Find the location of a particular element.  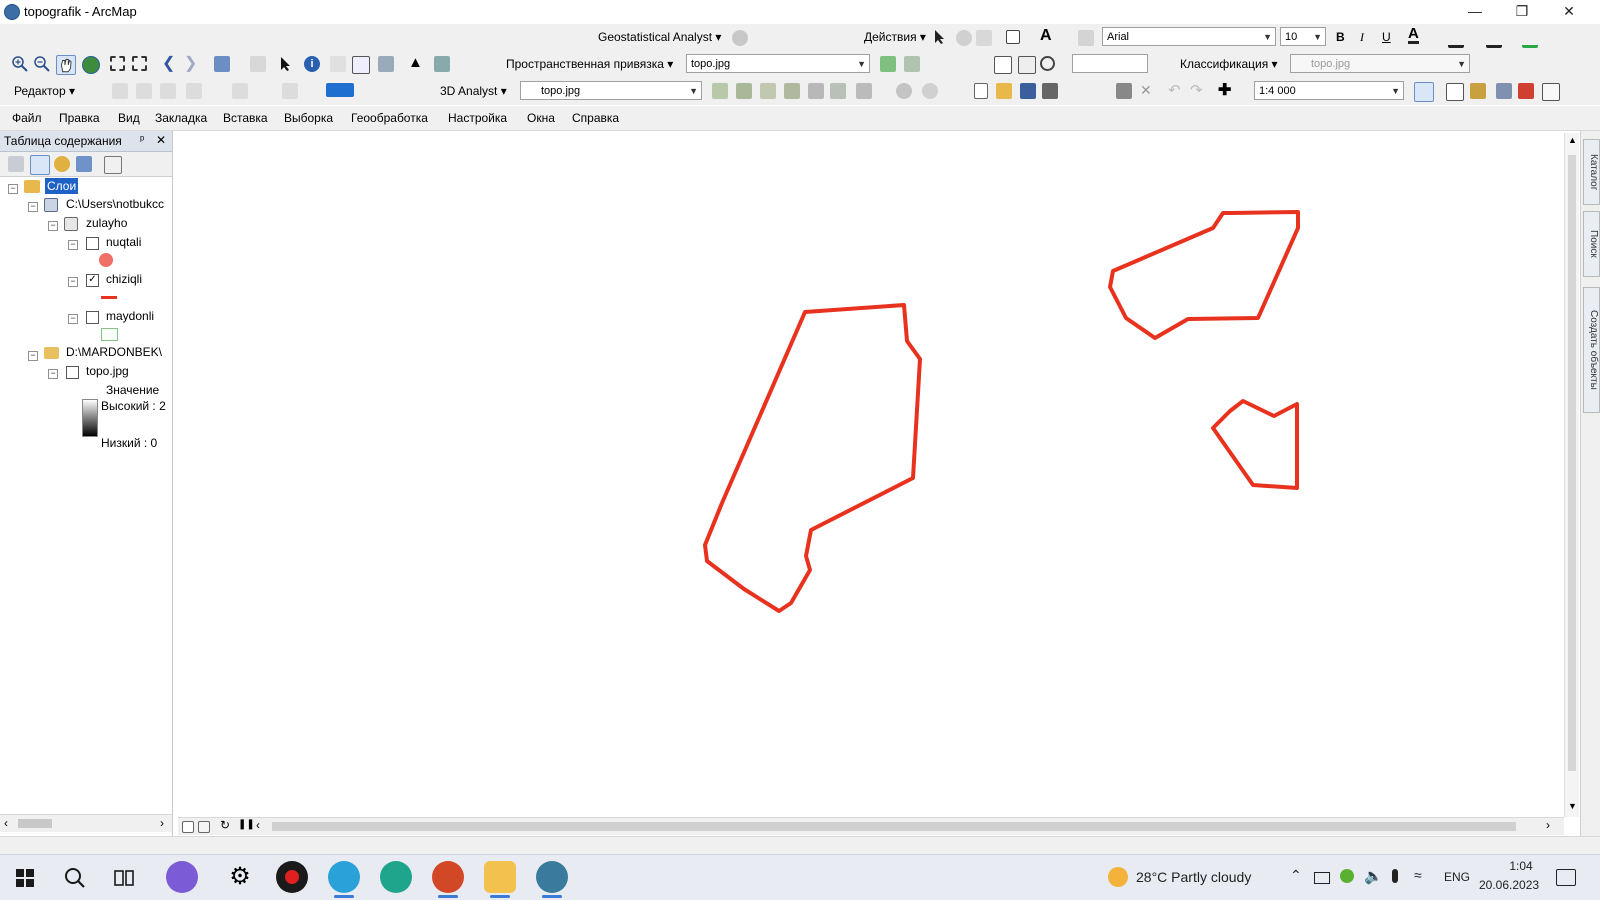

3d-analyst-layer-combo: topo.jpg ▼ is located at coordinates (611, 90).